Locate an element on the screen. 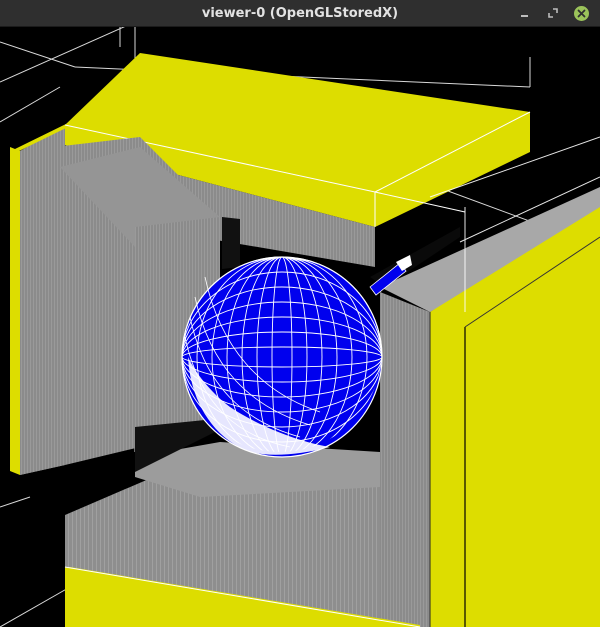 The width and height of the screenshot is (600, 627). maximize-button is located at coordinates (553, 13).